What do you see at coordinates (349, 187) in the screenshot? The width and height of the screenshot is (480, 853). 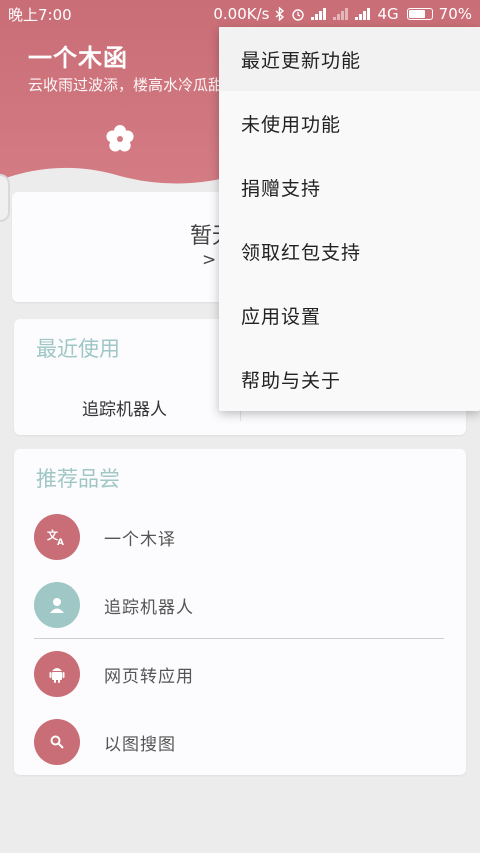 I see `menu-item-donate: 捐赠支持` at bounding box center [349, 187].